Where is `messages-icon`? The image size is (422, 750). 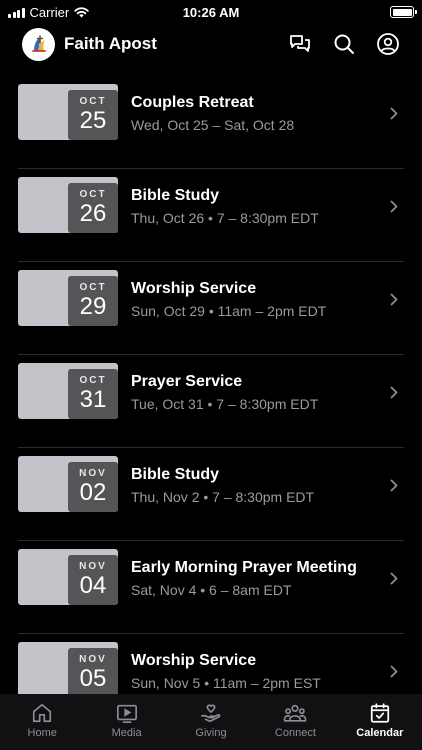 messages-icon is located at coordinates (300, 44).